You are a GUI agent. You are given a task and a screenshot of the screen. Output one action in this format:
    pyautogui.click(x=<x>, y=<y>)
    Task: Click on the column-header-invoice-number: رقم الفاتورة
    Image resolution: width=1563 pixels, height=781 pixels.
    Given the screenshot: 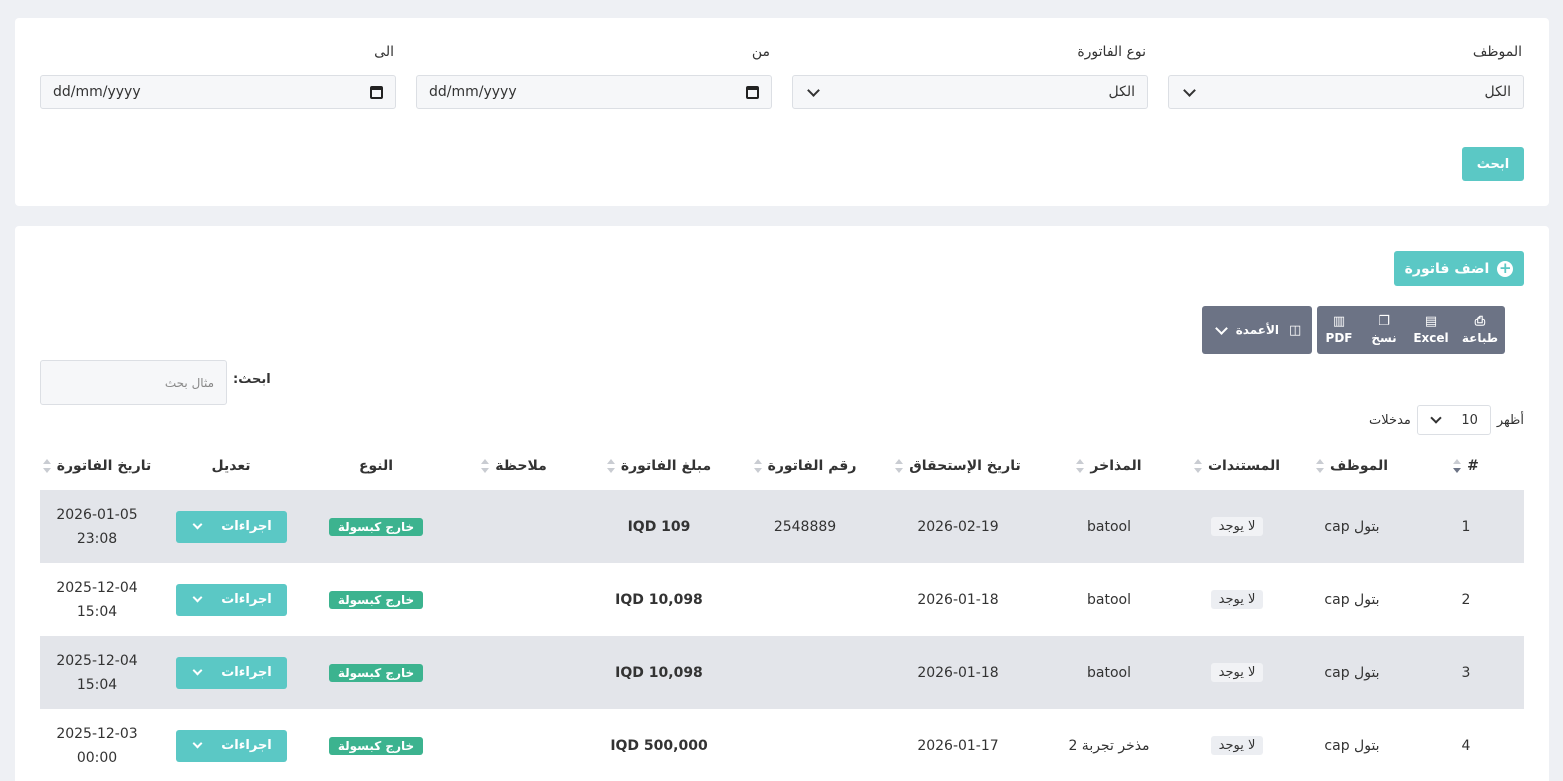 What is the action you would take?
    pyautogui.click(x=805, y=466)
    